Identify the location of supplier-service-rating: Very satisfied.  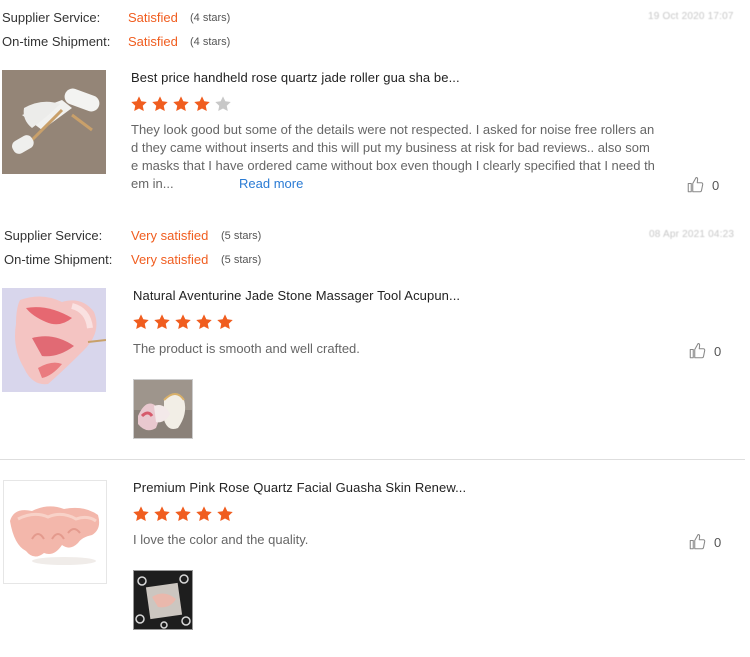
(170, 235).